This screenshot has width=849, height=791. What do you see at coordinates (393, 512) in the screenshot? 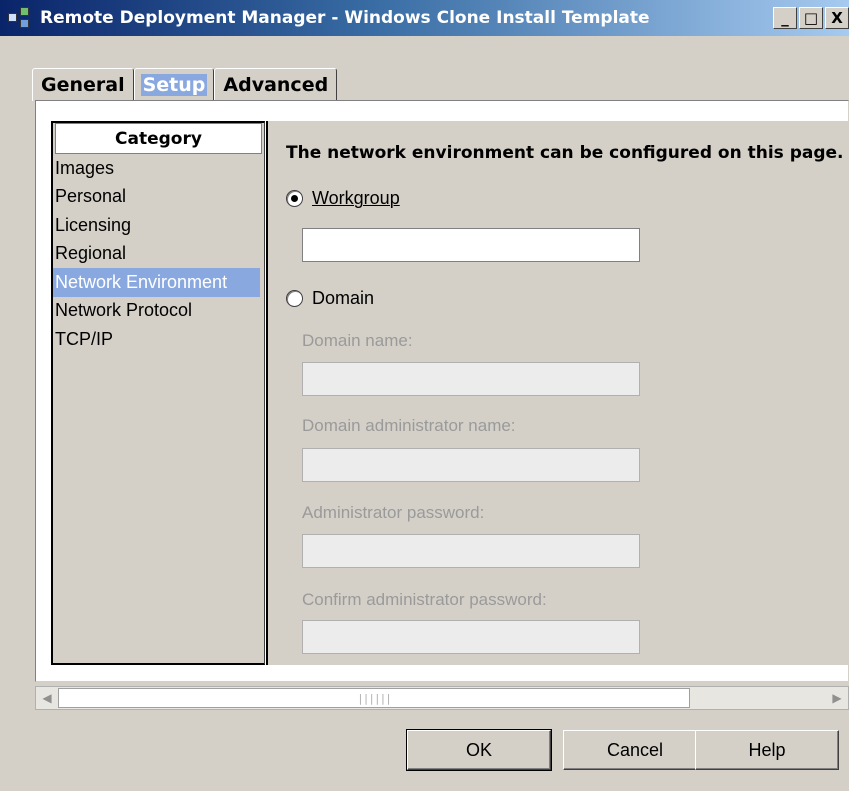
I see `admin-password-label: Administrator password:` at bounding box center [393, 512].